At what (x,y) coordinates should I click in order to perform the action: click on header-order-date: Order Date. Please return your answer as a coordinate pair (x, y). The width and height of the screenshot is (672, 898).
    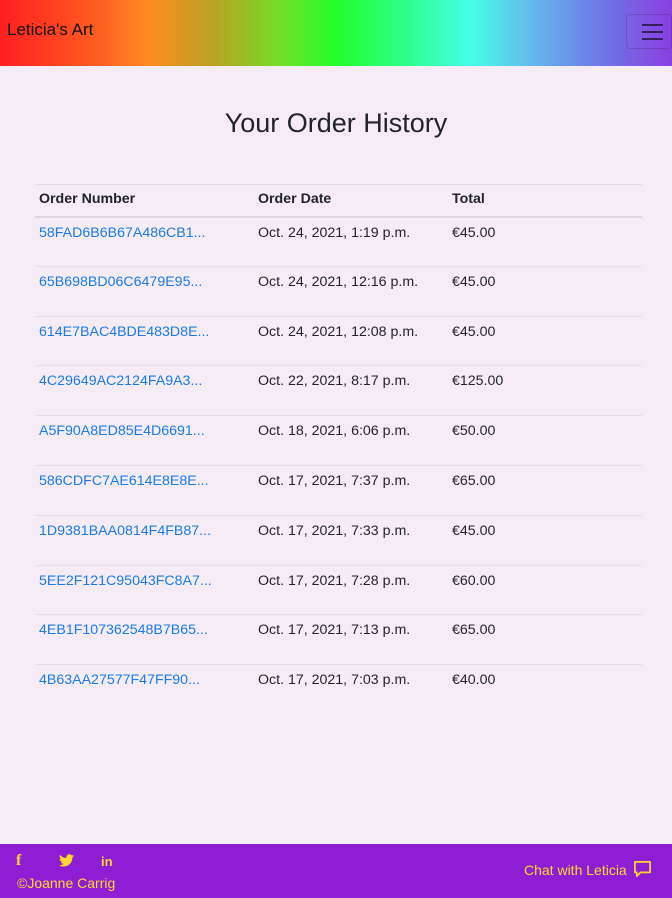
    Looking at the image, I should click on (351, 201).